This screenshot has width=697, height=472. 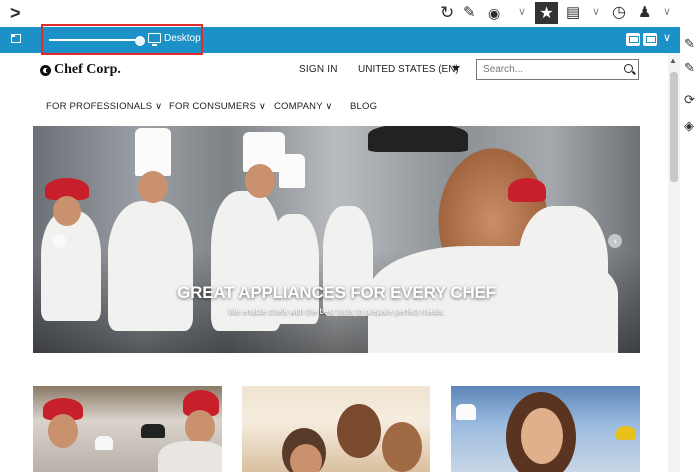 I want to click on chart-chevron-icon: ∨, so click(x=596, y=11).